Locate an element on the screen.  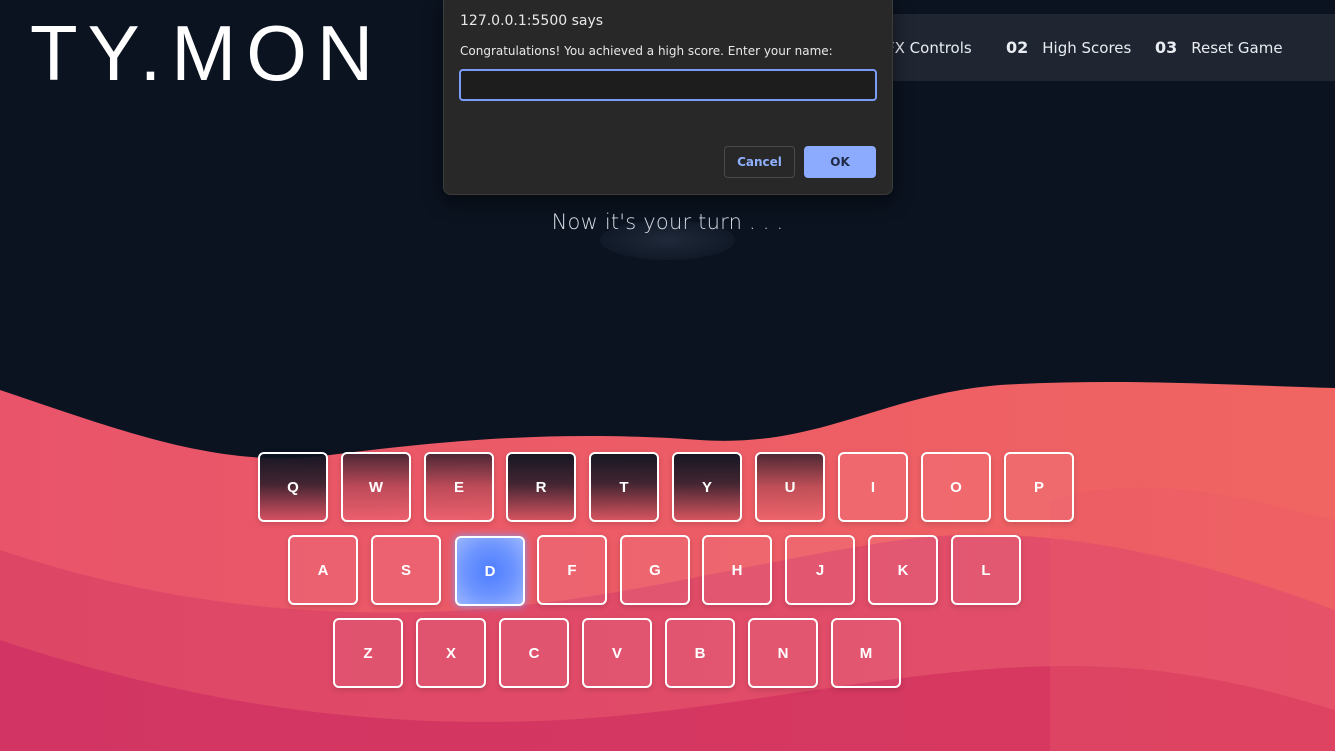
key-a: A is located at coordinates (323, 570).